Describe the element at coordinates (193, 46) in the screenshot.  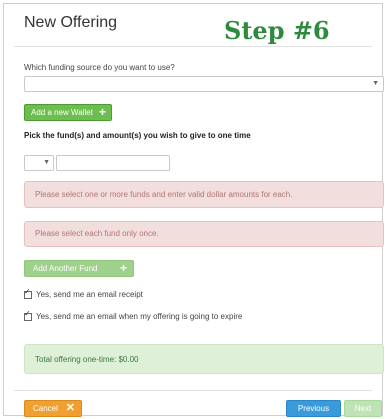
I see `header-divider` at that location.